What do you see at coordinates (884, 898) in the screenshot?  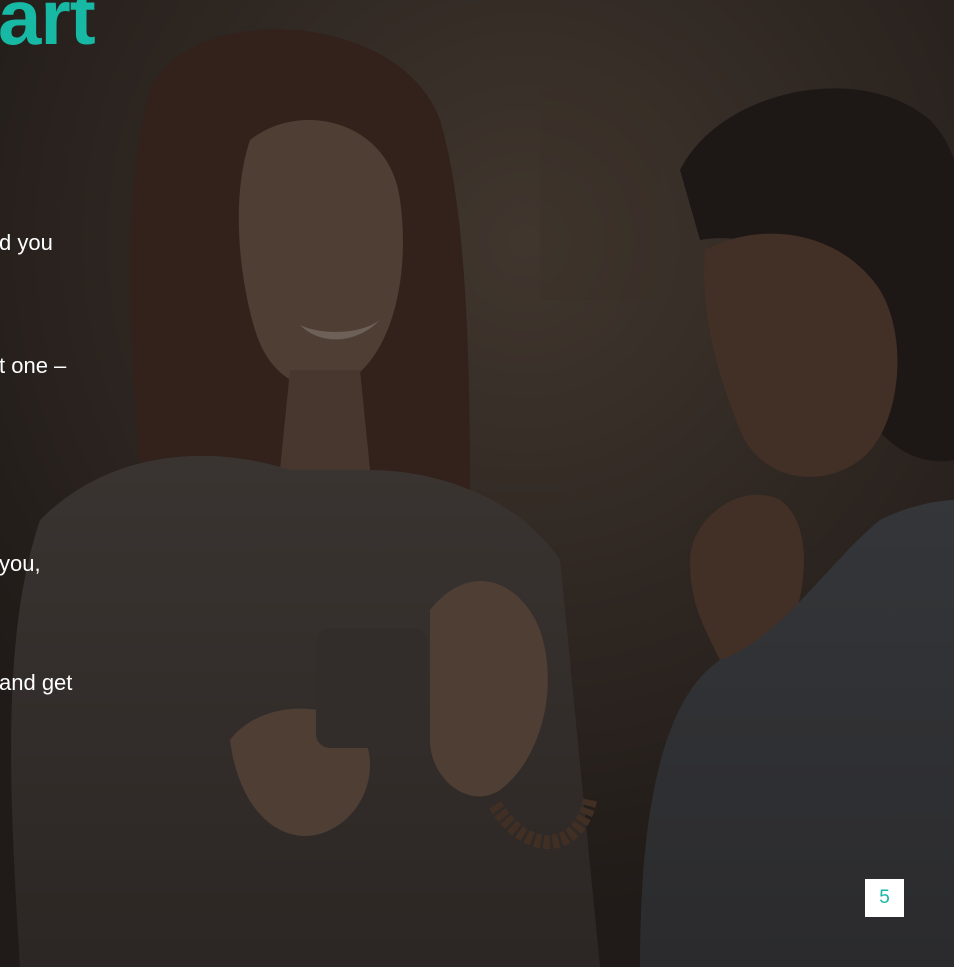 I see `page-number-badge: 5` at bounding box center [884, 898].